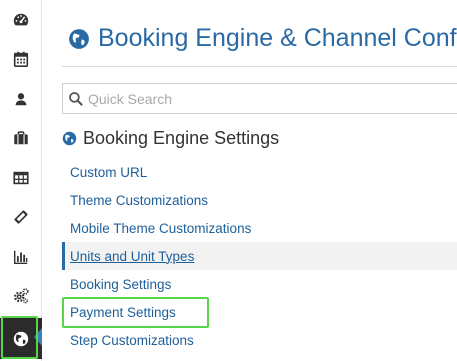 Image resolution: width=457 pixels, height=361 pixels. Describe the element at coordinates (259, 200) in the screenshot. I see `menu-item-theme-customizations: Theme Customizations` at that location.